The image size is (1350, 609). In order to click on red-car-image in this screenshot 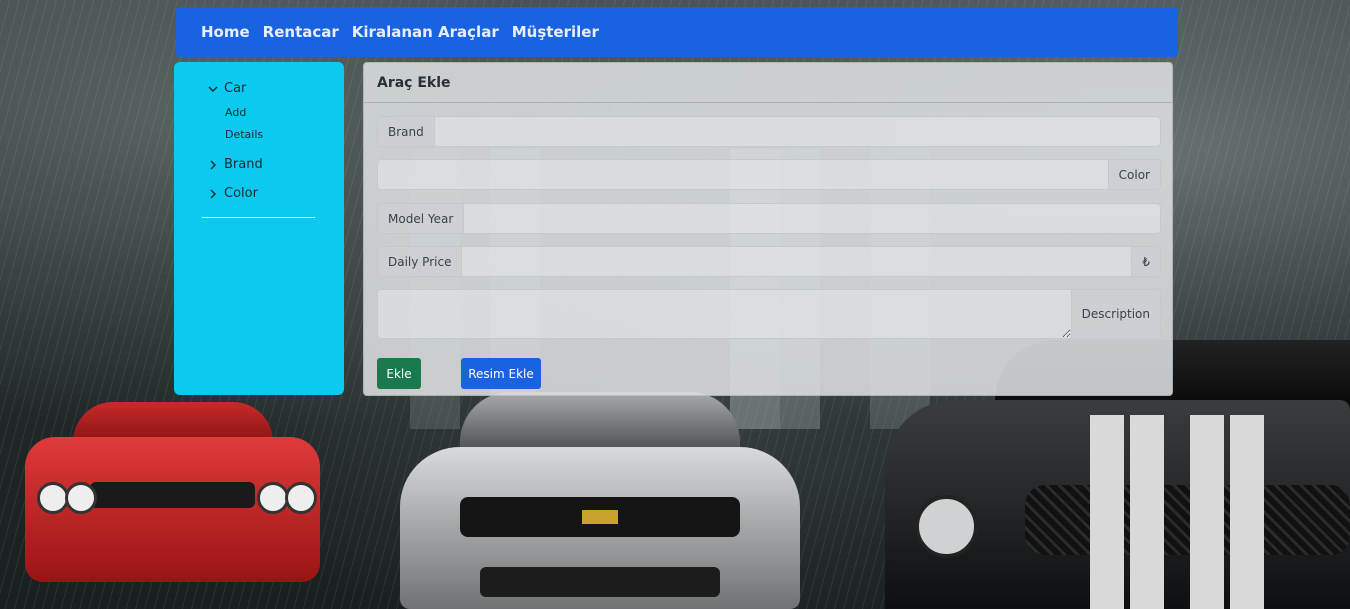, I will do `click(172, 492)`.